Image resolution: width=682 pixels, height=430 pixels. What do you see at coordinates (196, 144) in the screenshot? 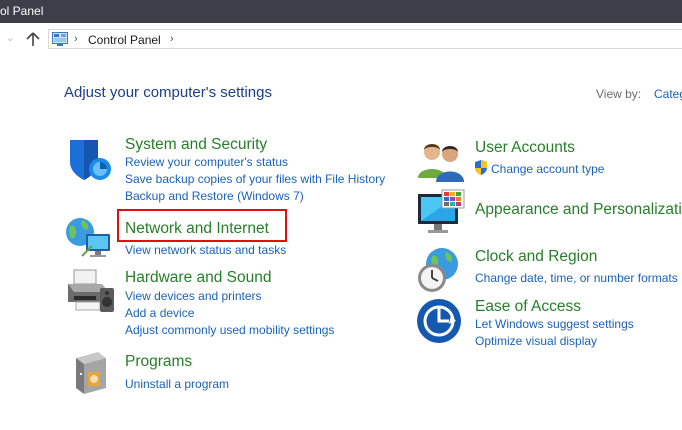
I see `category-title-system-security: System and Security` at bounding box center [196, 144].